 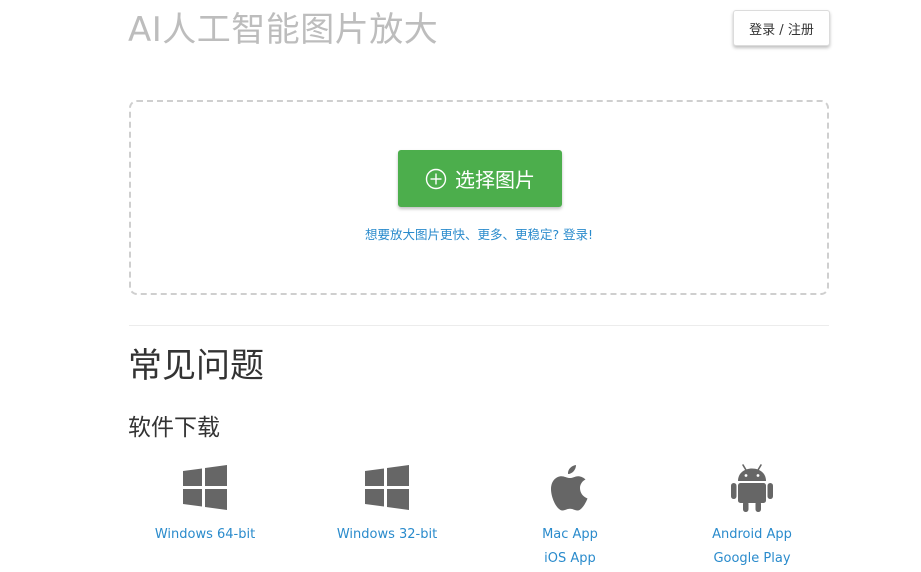 I want to click on mac-app-link: Mac App, so click(x=570, y=535).